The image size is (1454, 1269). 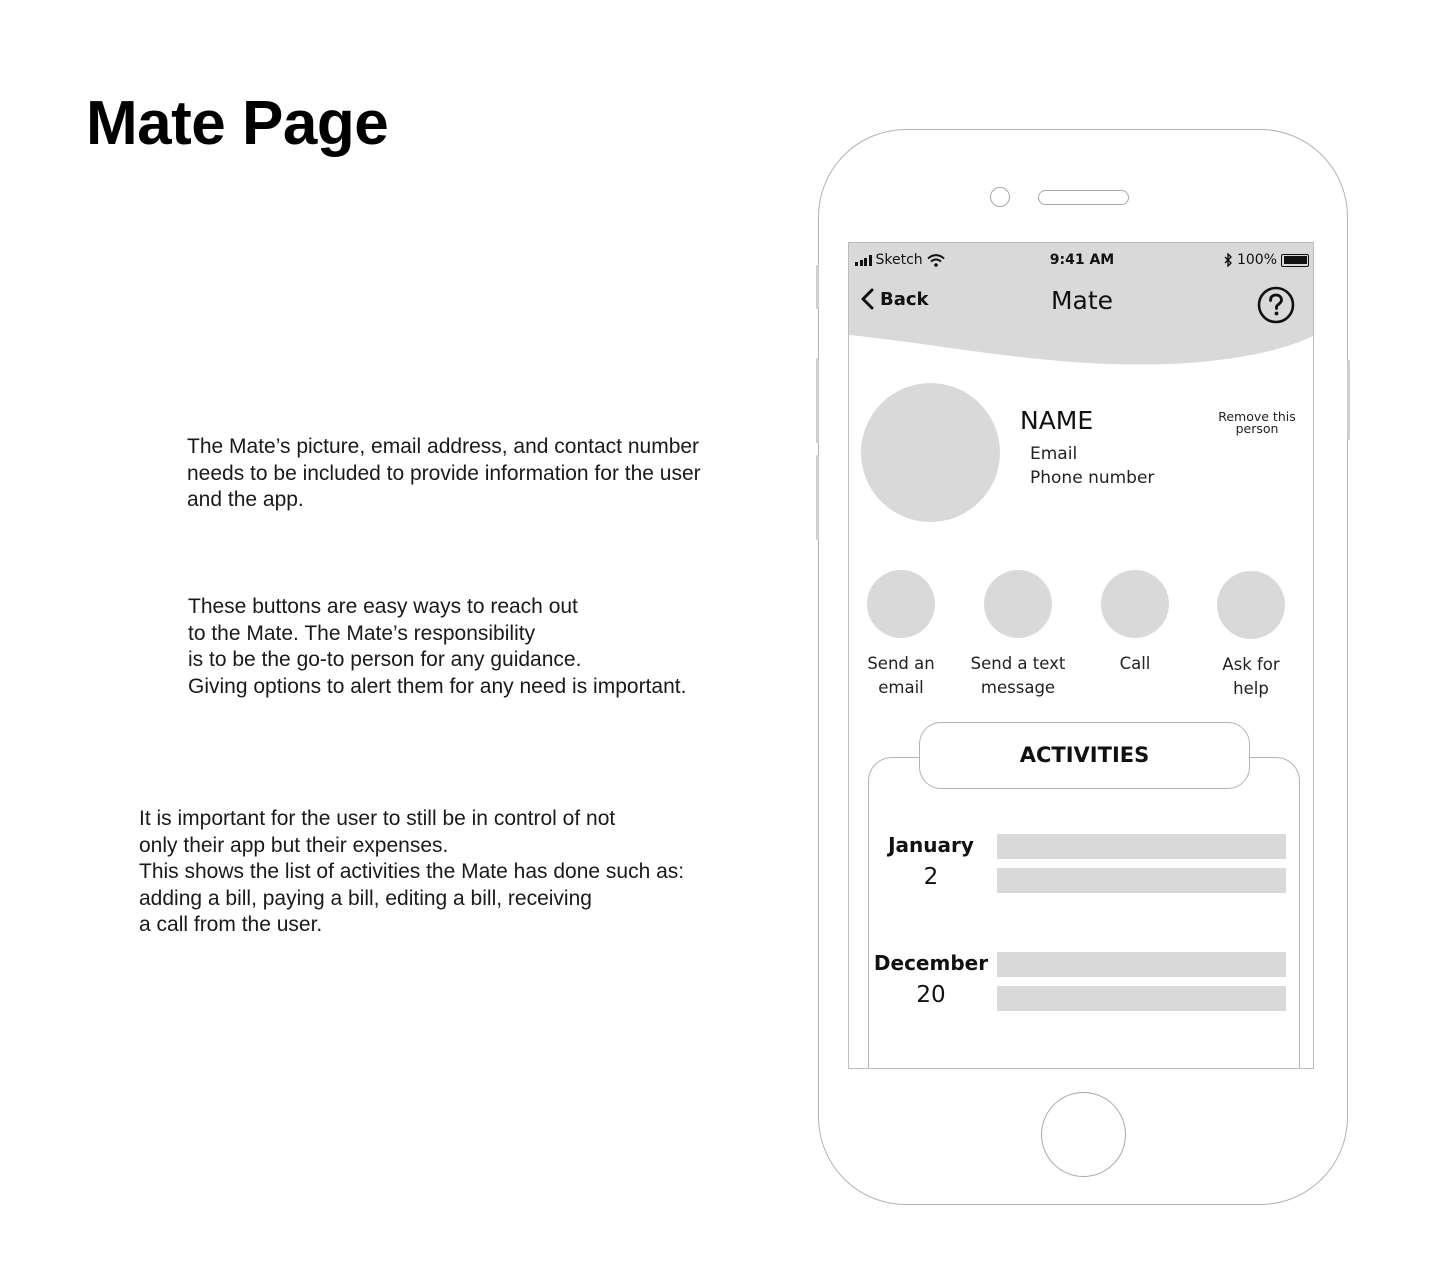 I want to click on activity-month: December, so click(x=931, y=963).